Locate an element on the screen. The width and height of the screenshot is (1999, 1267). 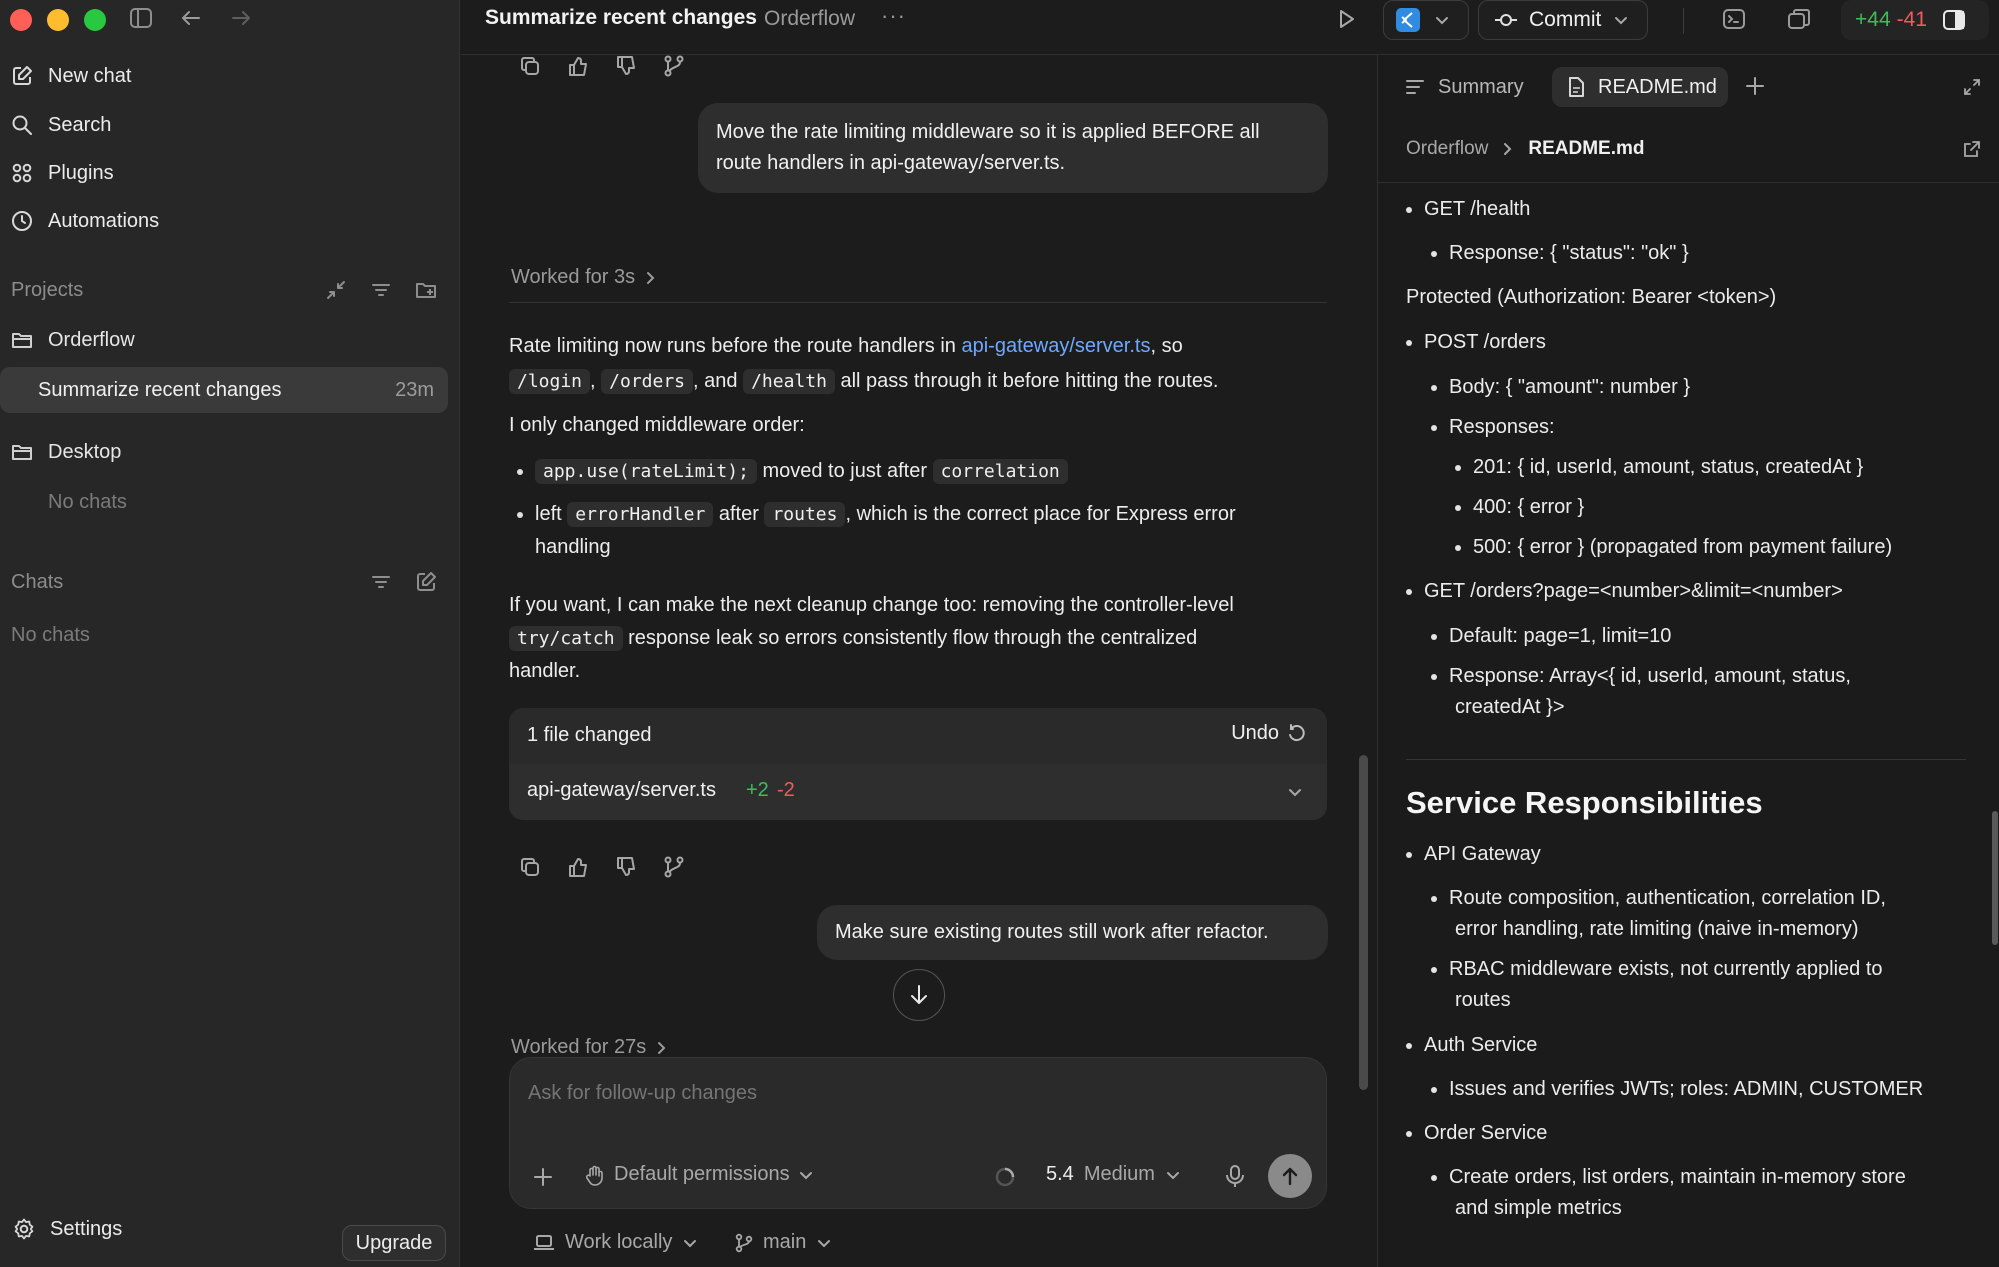
nav-label: Automations is located at coordinates (104, 220).